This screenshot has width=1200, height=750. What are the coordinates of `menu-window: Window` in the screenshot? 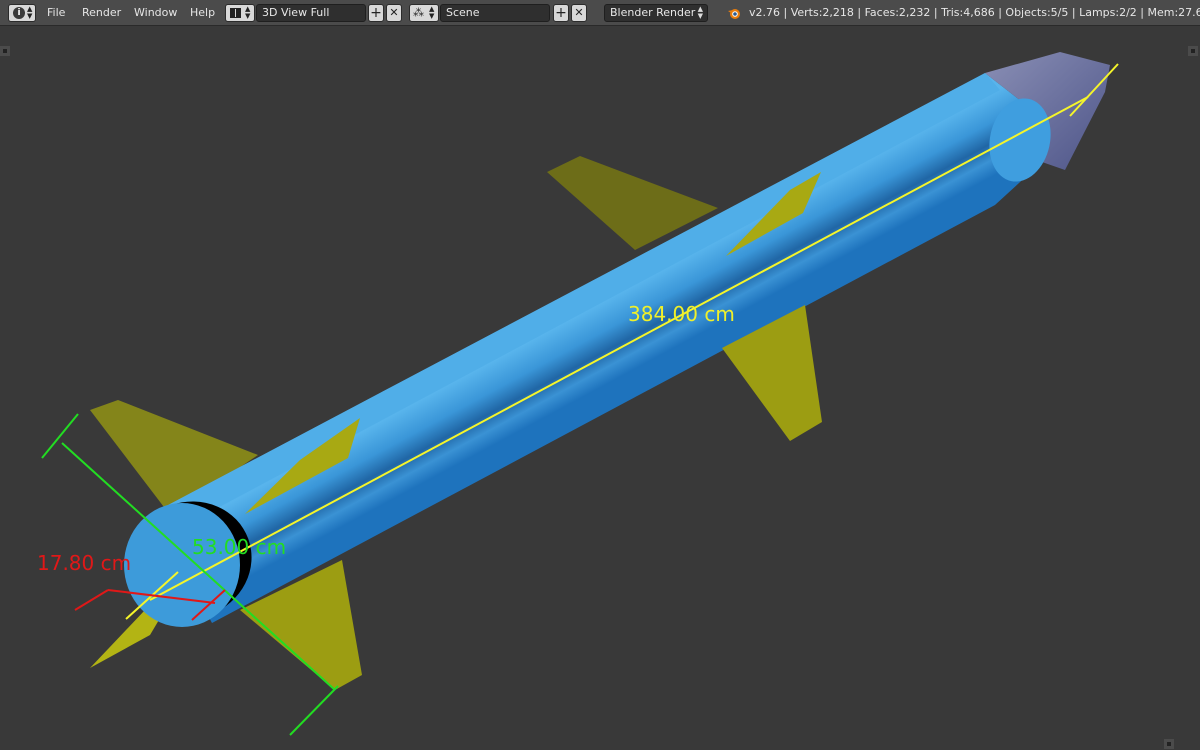 It's located at (155, 13).